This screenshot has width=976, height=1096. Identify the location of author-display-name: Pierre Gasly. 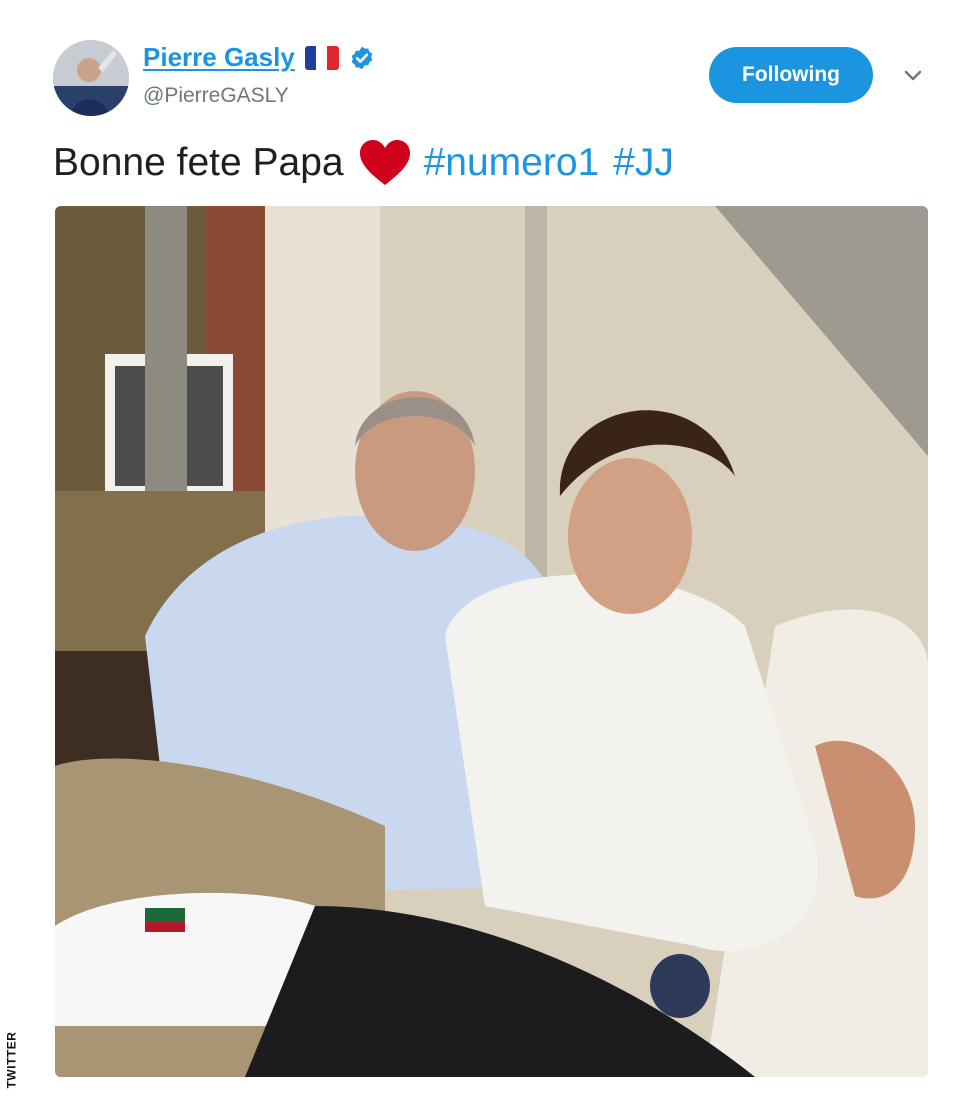
(219, 57).